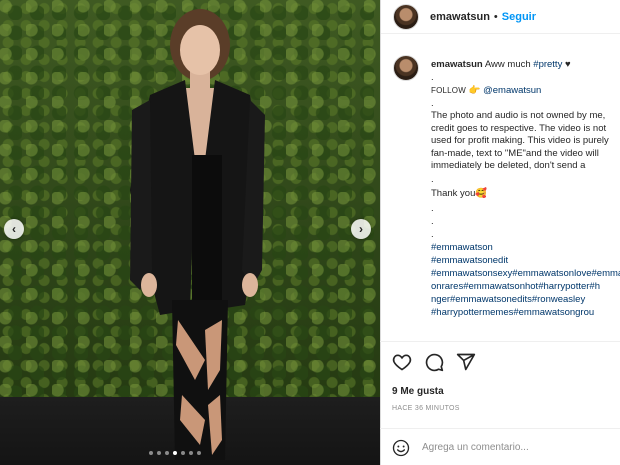 Image resolution: width=620 pixels, height=465 pixels. I want to click on comment-icon, so click(434, 362).